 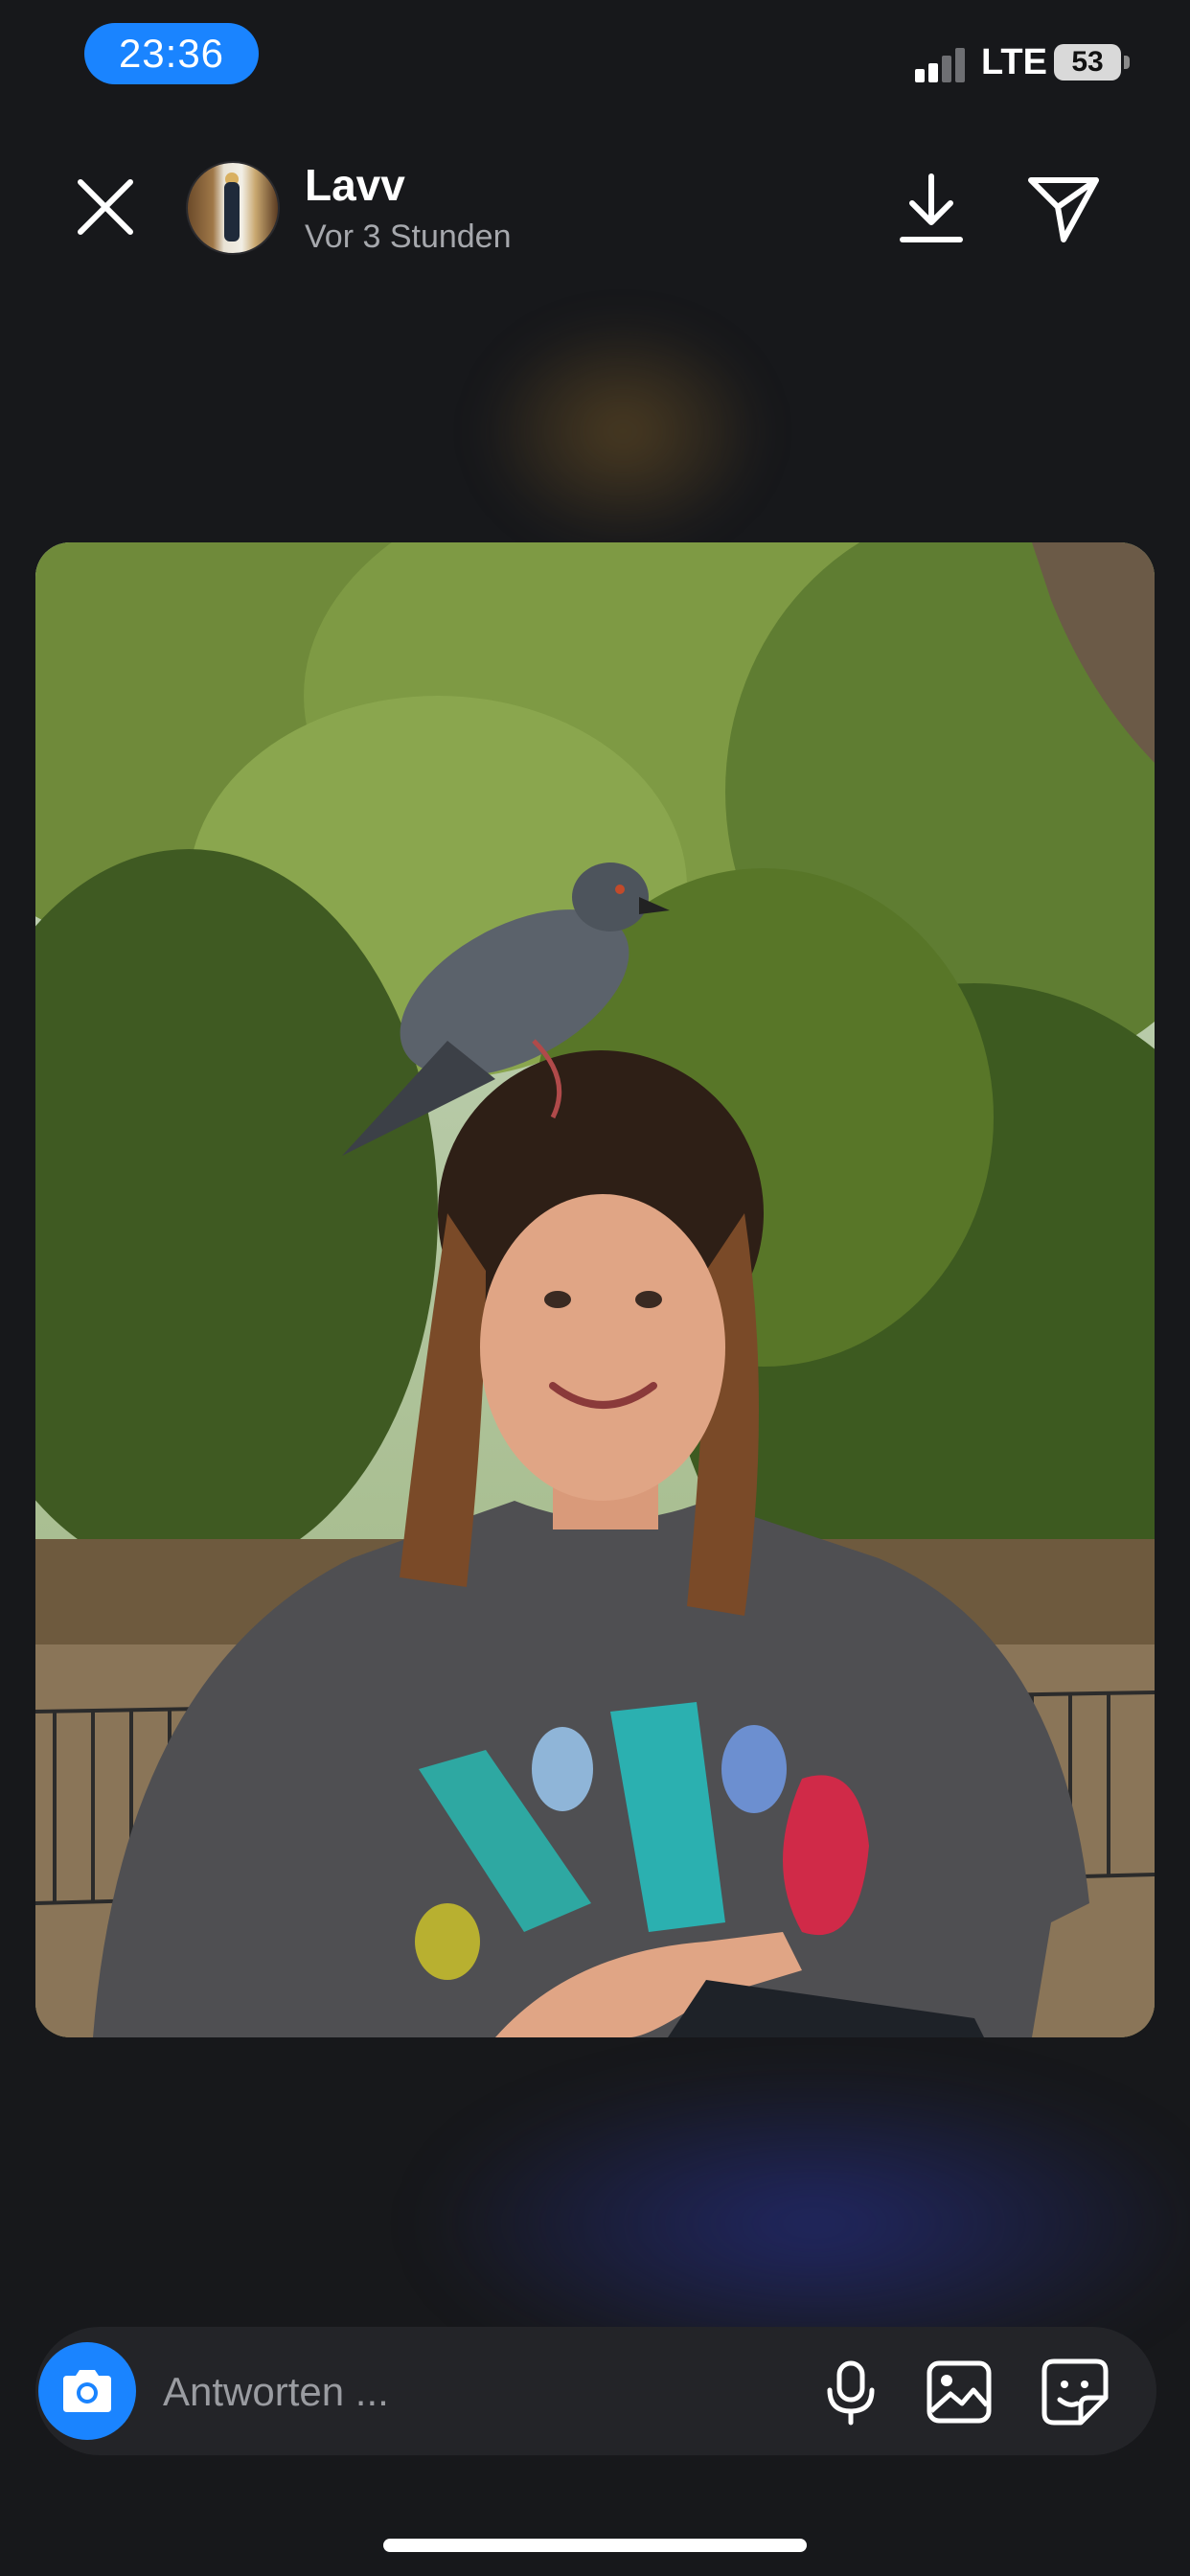 What do you see at coordinates (470, 2392) in the screenshot?
I see `reply-input` at bounding box center [470, 2392].